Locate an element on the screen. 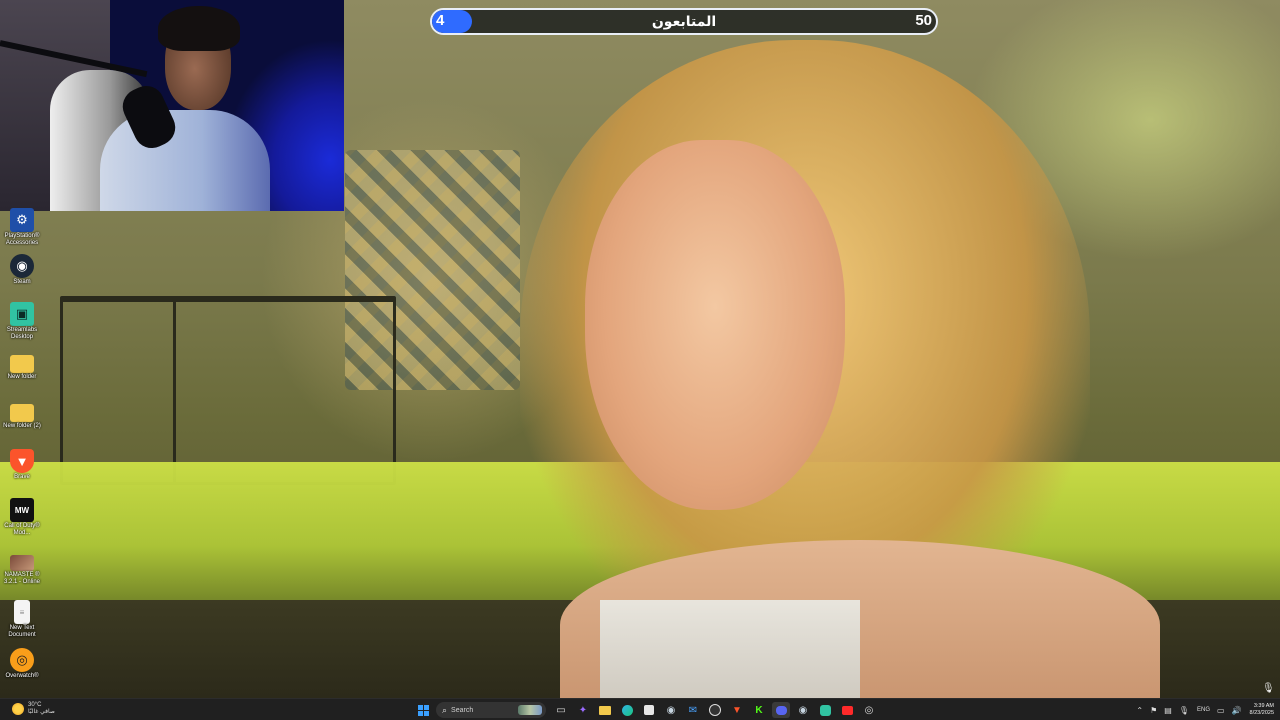 This screenshot has width=1280, height=720. overwatch-button: ◎ is located at coordinates (869, 710).